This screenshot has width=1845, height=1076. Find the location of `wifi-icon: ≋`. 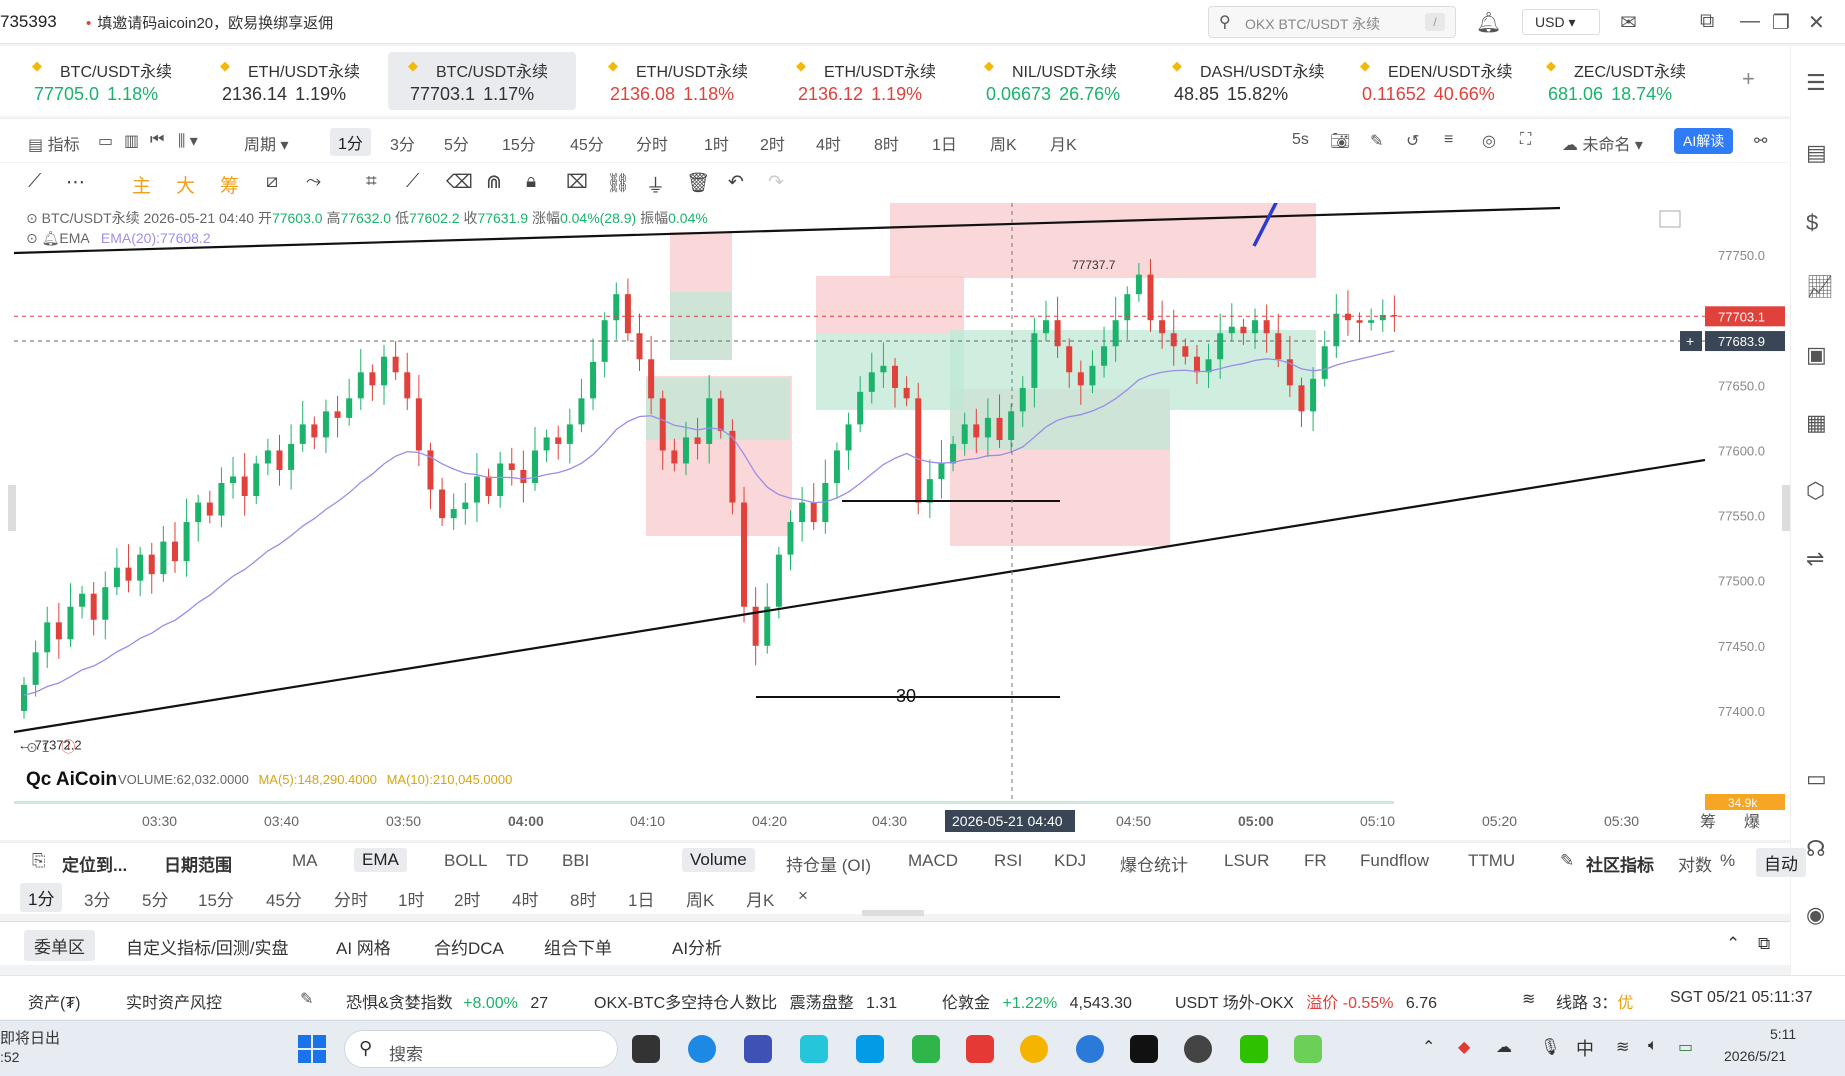

wifi-icon: ≋ is located at coordinates (1622, 1047).